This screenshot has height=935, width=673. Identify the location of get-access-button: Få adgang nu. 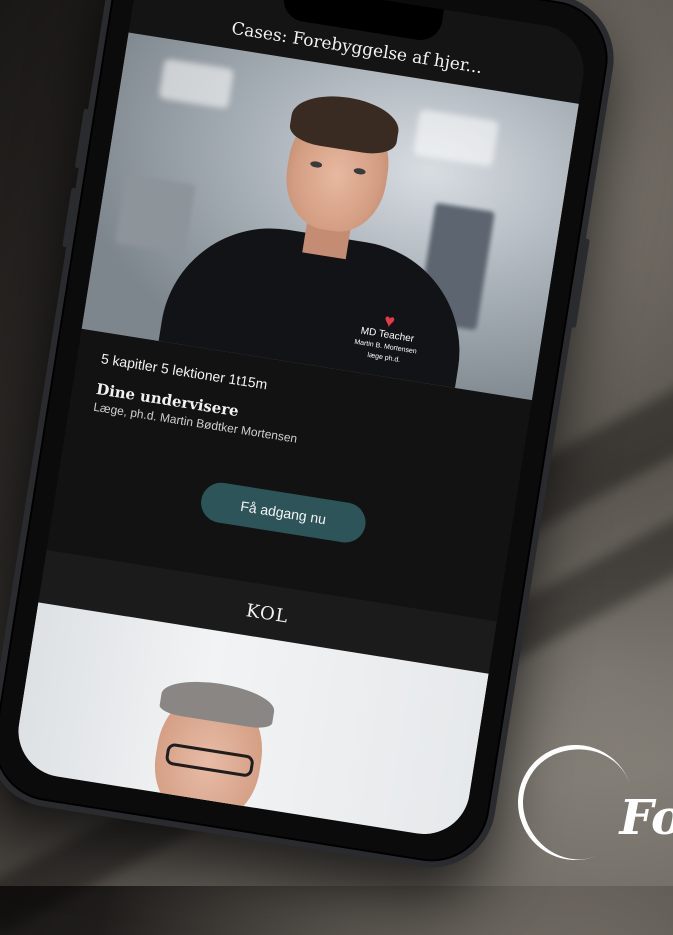
(283, 512).